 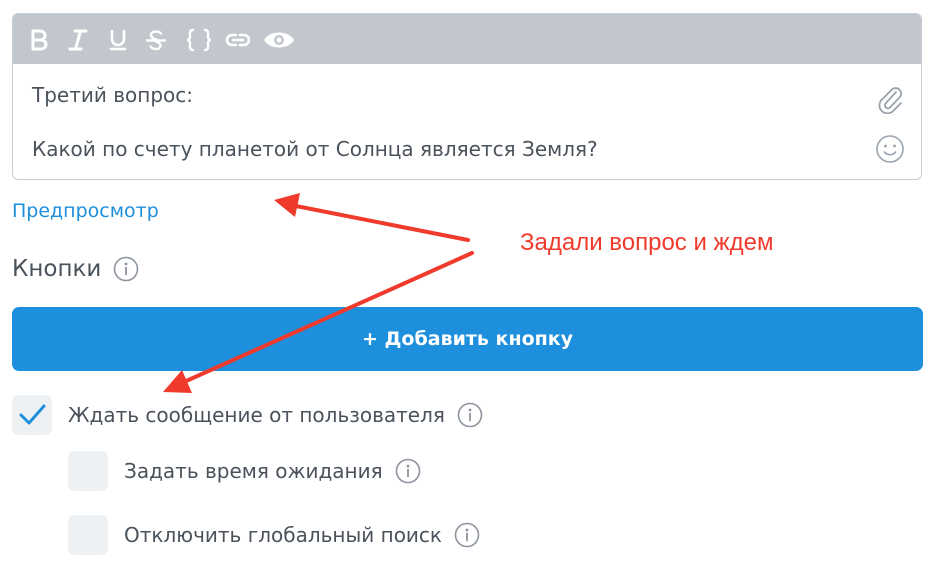 What do you see at coordinates (647, 242) in the screenshot?
I see `annotation-text: Задали вопрос и ждем` at bounding box center [647, 242].